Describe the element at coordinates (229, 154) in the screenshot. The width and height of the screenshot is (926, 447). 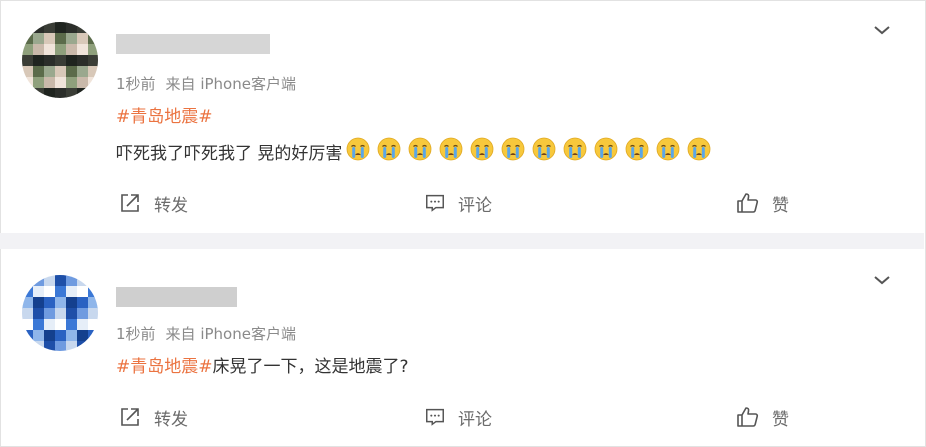
I see `post-text: 吓死我了吓死我了 晃的好厉害` at that location.